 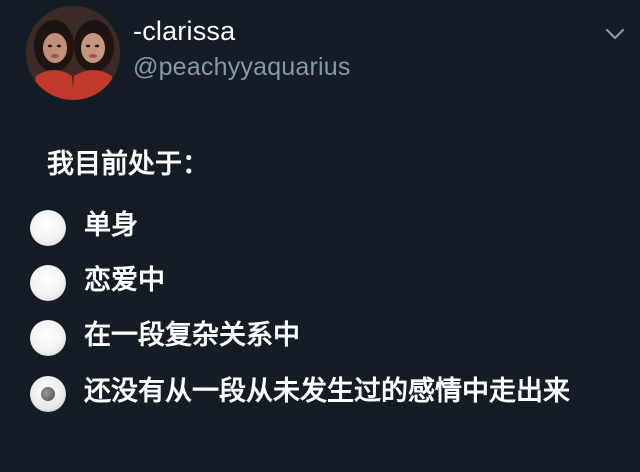 I want to click on avatar, so click(x=73, y=53).